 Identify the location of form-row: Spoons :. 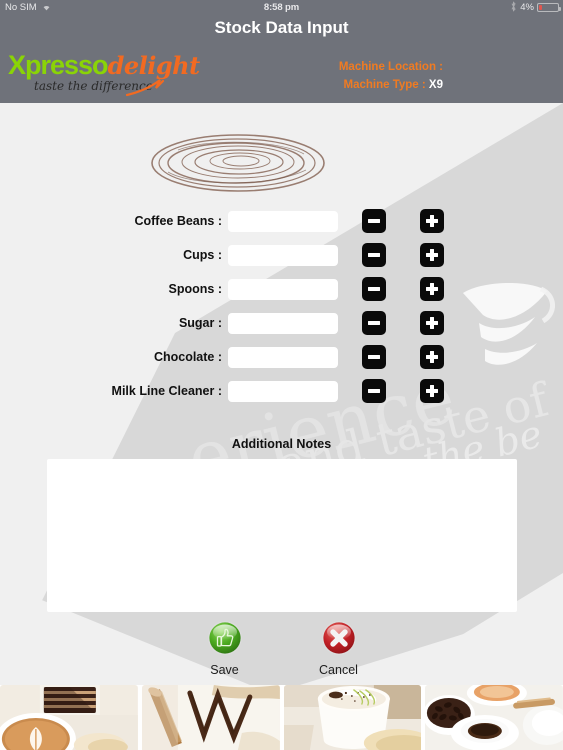
(281, 289).